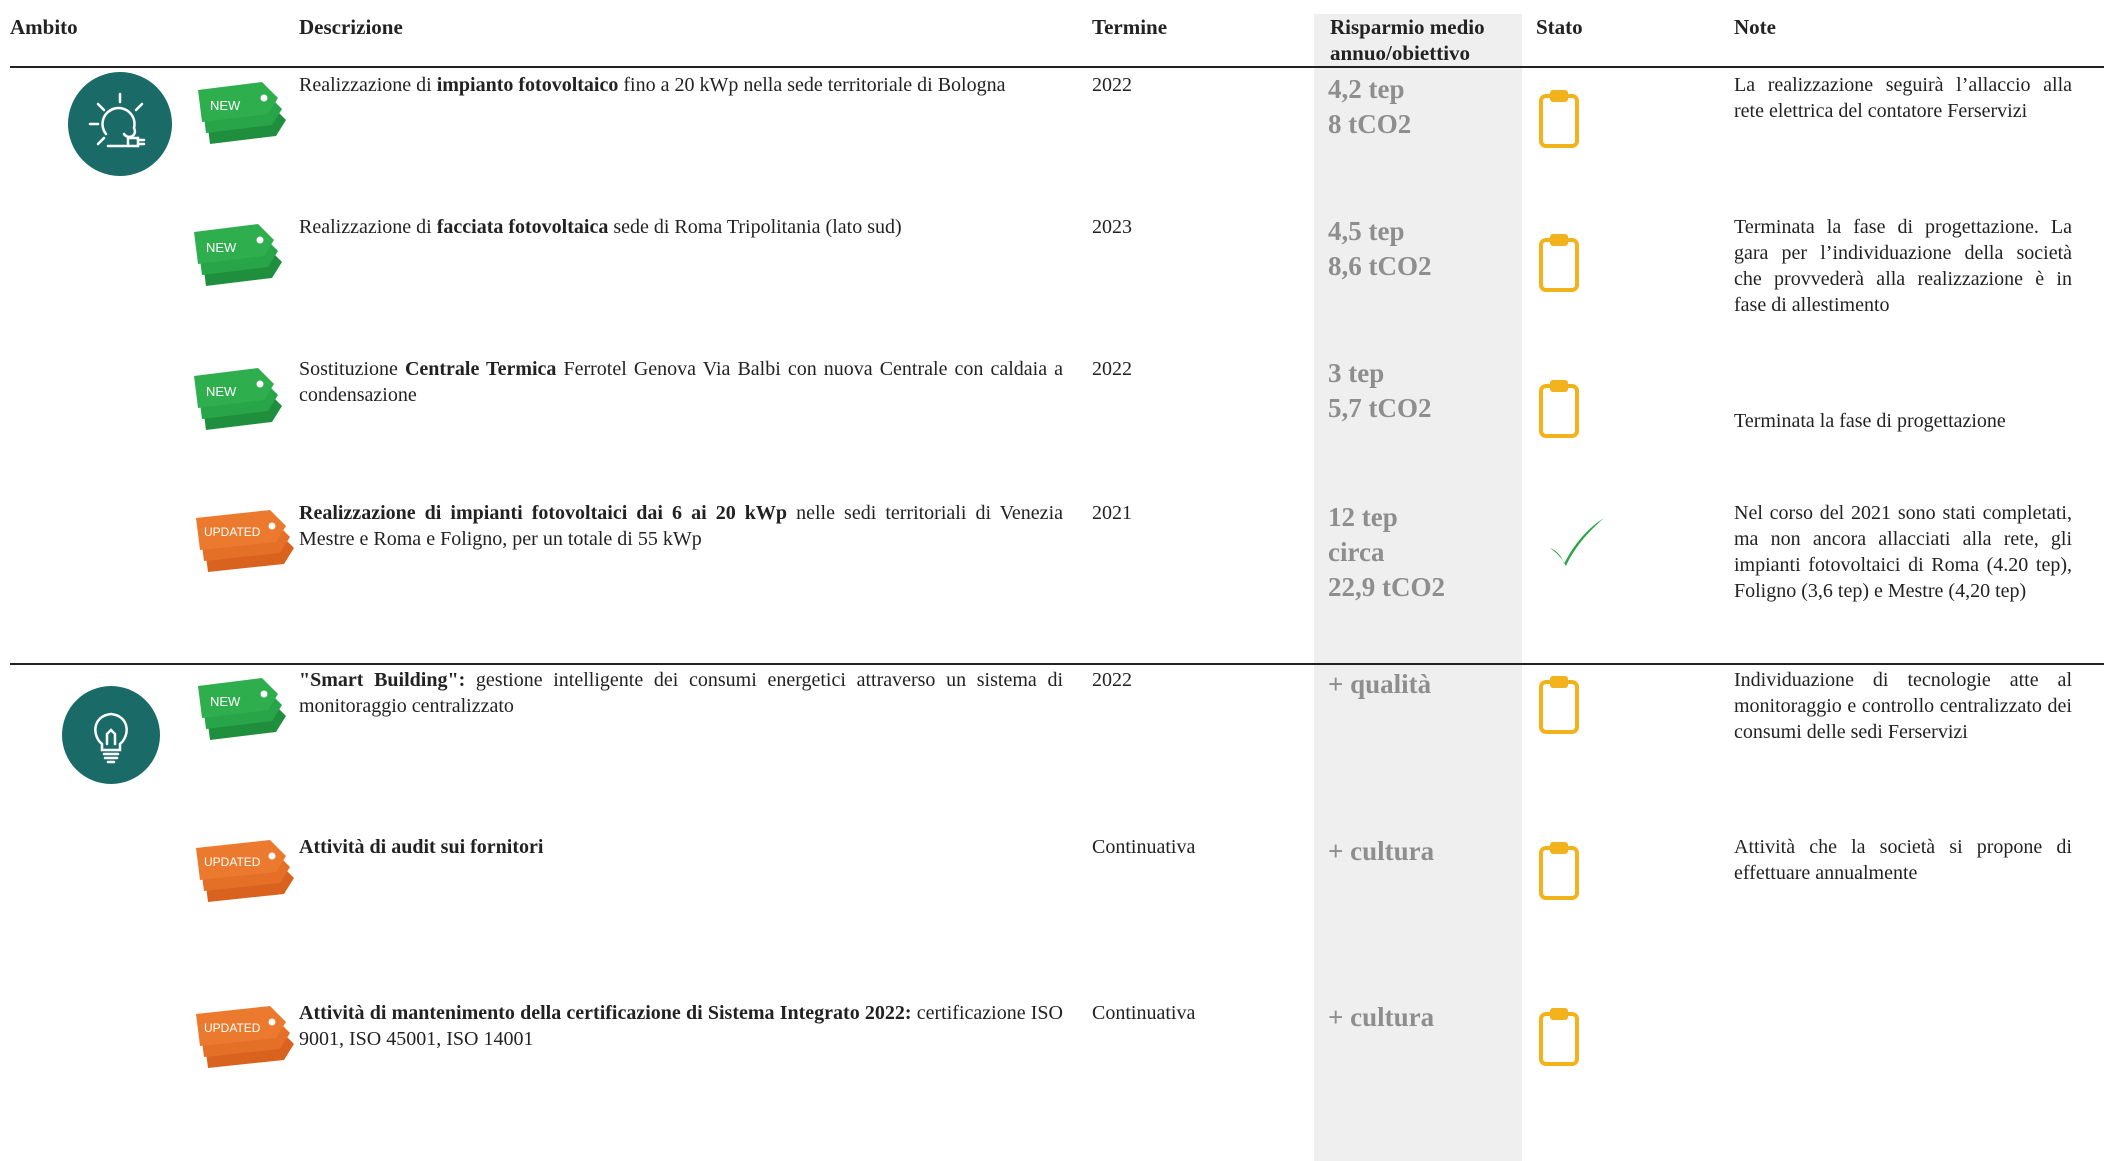 The image size is (2104, 1161). What do you see at coordinates (1380, 408) in the screenshot?
I see `row-saving-2: 5,7 tCO2` at bounding box center [1380, 408].